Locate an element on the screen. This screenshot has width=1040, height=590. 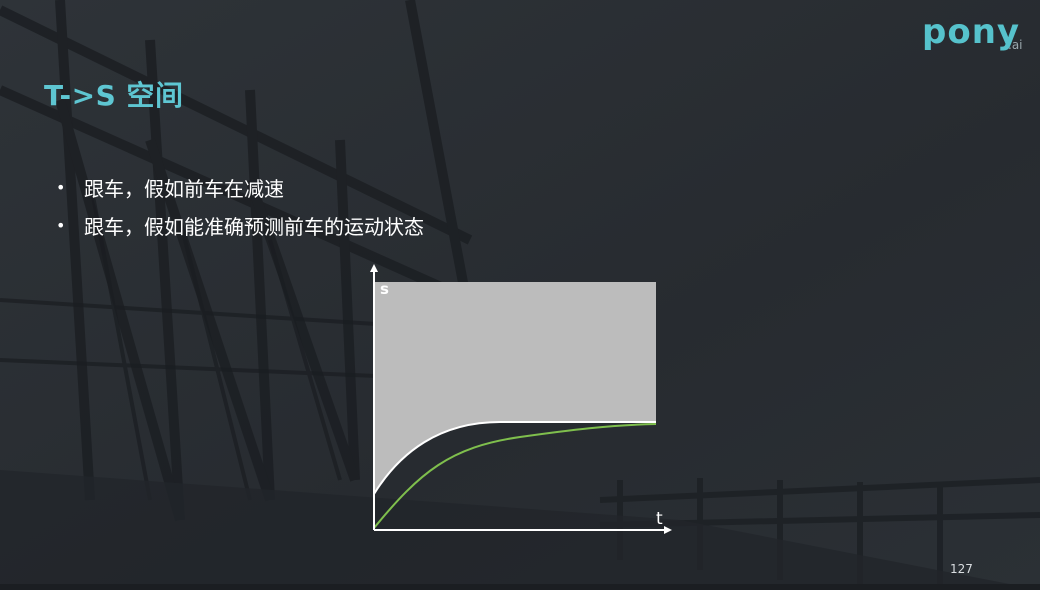
logo-wordmark: pony is located at coordinates (971, 32).